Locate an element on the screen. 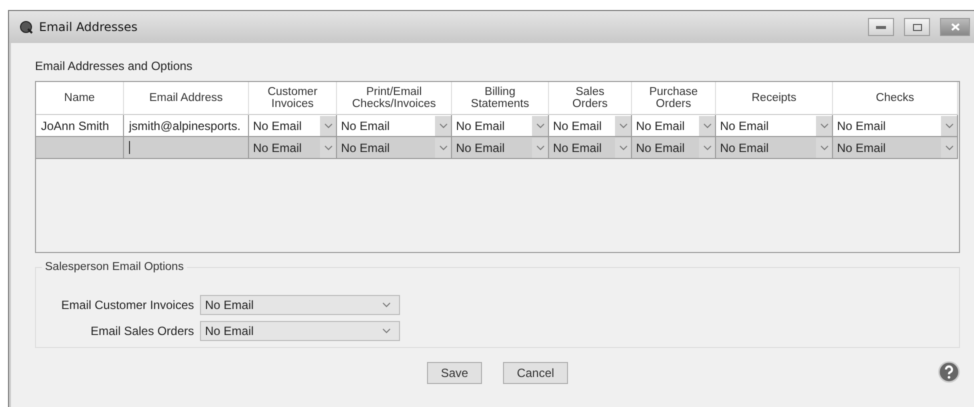 The height and width of the screenshot is (407, 974). close-icon is located at coordinates (955, 27).